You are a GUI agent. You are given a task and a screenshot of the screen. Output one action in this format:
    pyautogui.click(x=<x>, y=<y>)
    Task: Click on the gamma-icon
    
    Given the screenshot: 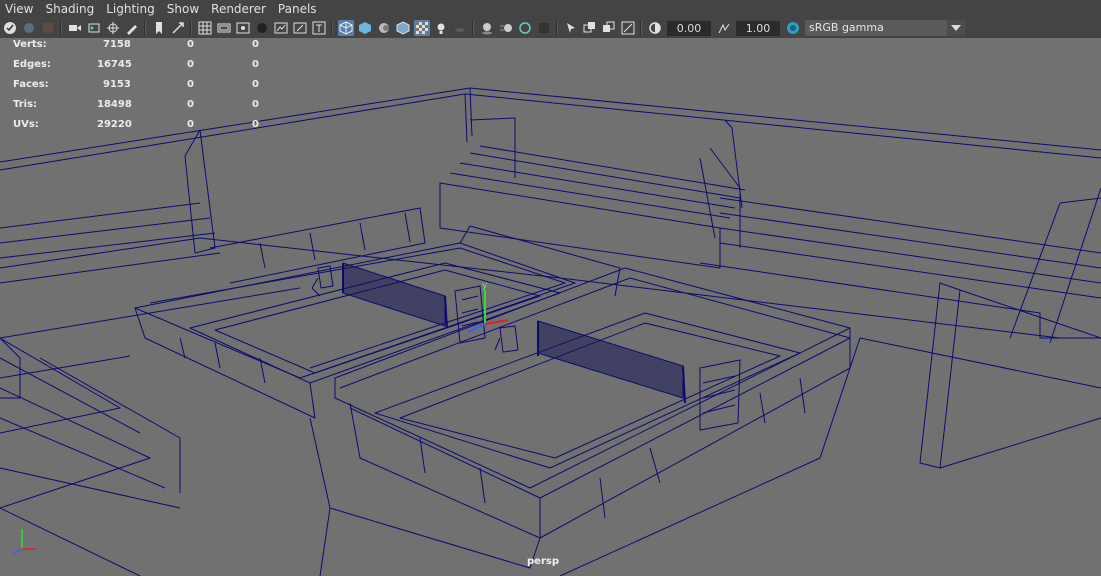 What is the action you would take?
    pyautogui.click(x=724, y=28)
    